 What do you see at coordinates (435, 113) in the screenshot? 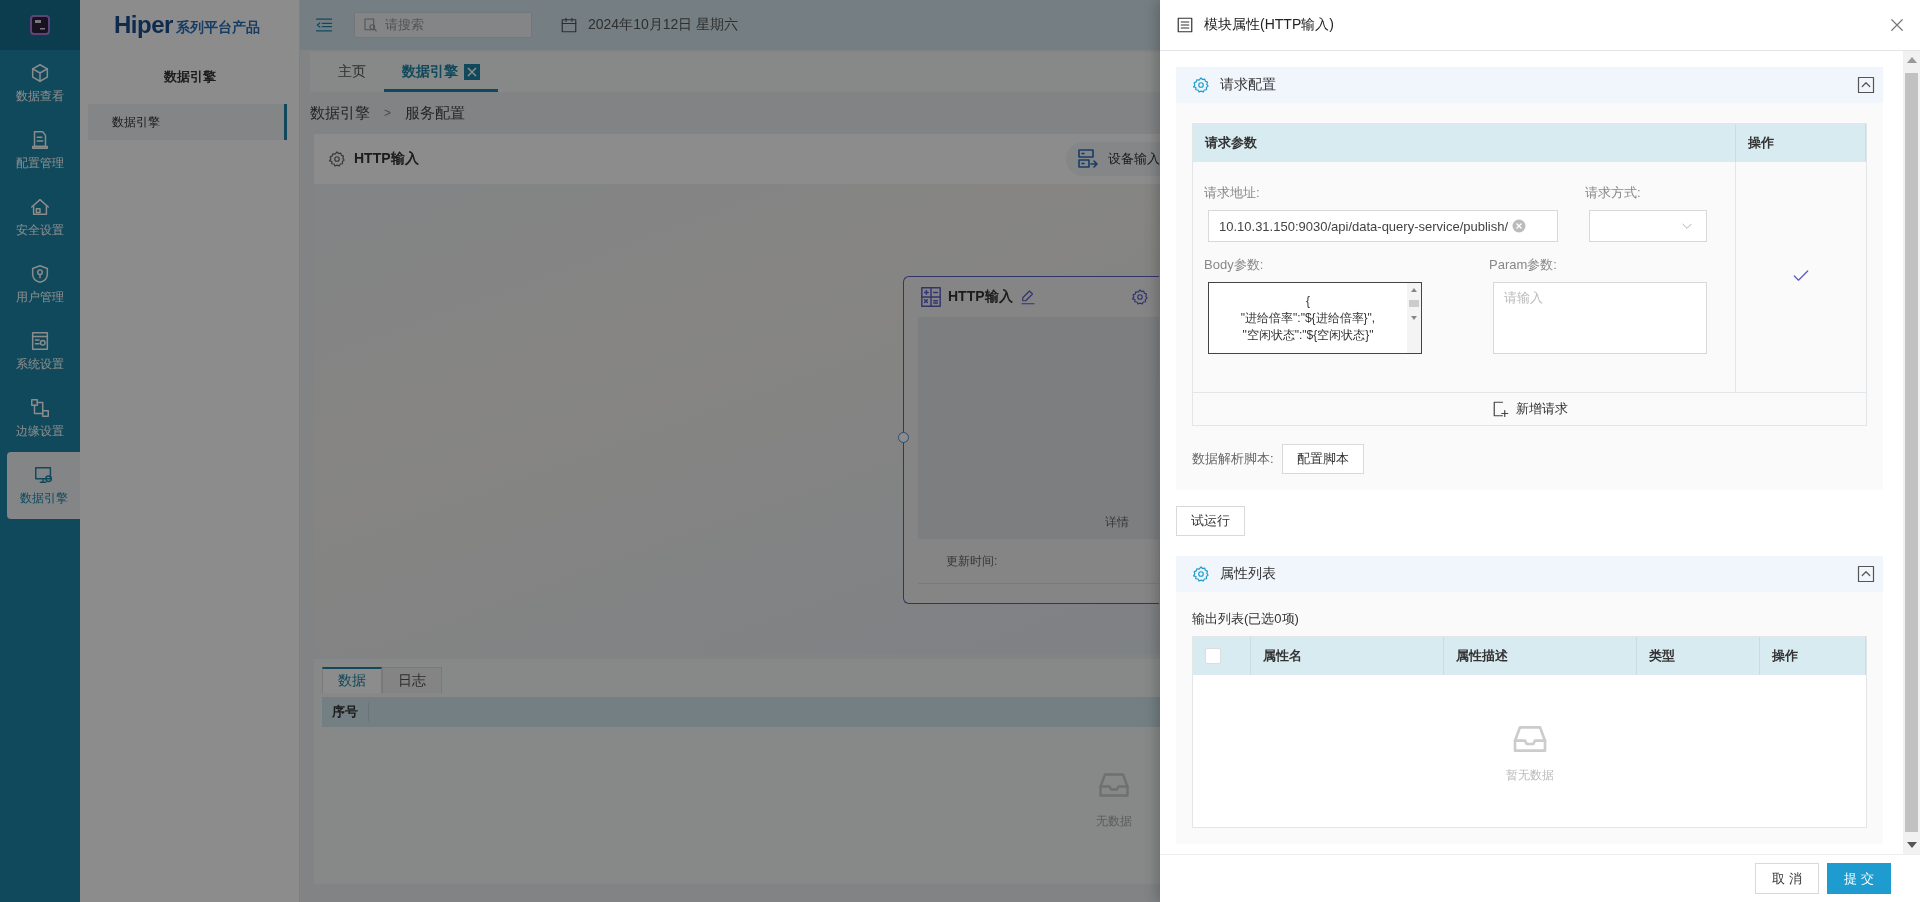
I see `breadcrumb-item: 服务配置` at bounding box center [435, 113].